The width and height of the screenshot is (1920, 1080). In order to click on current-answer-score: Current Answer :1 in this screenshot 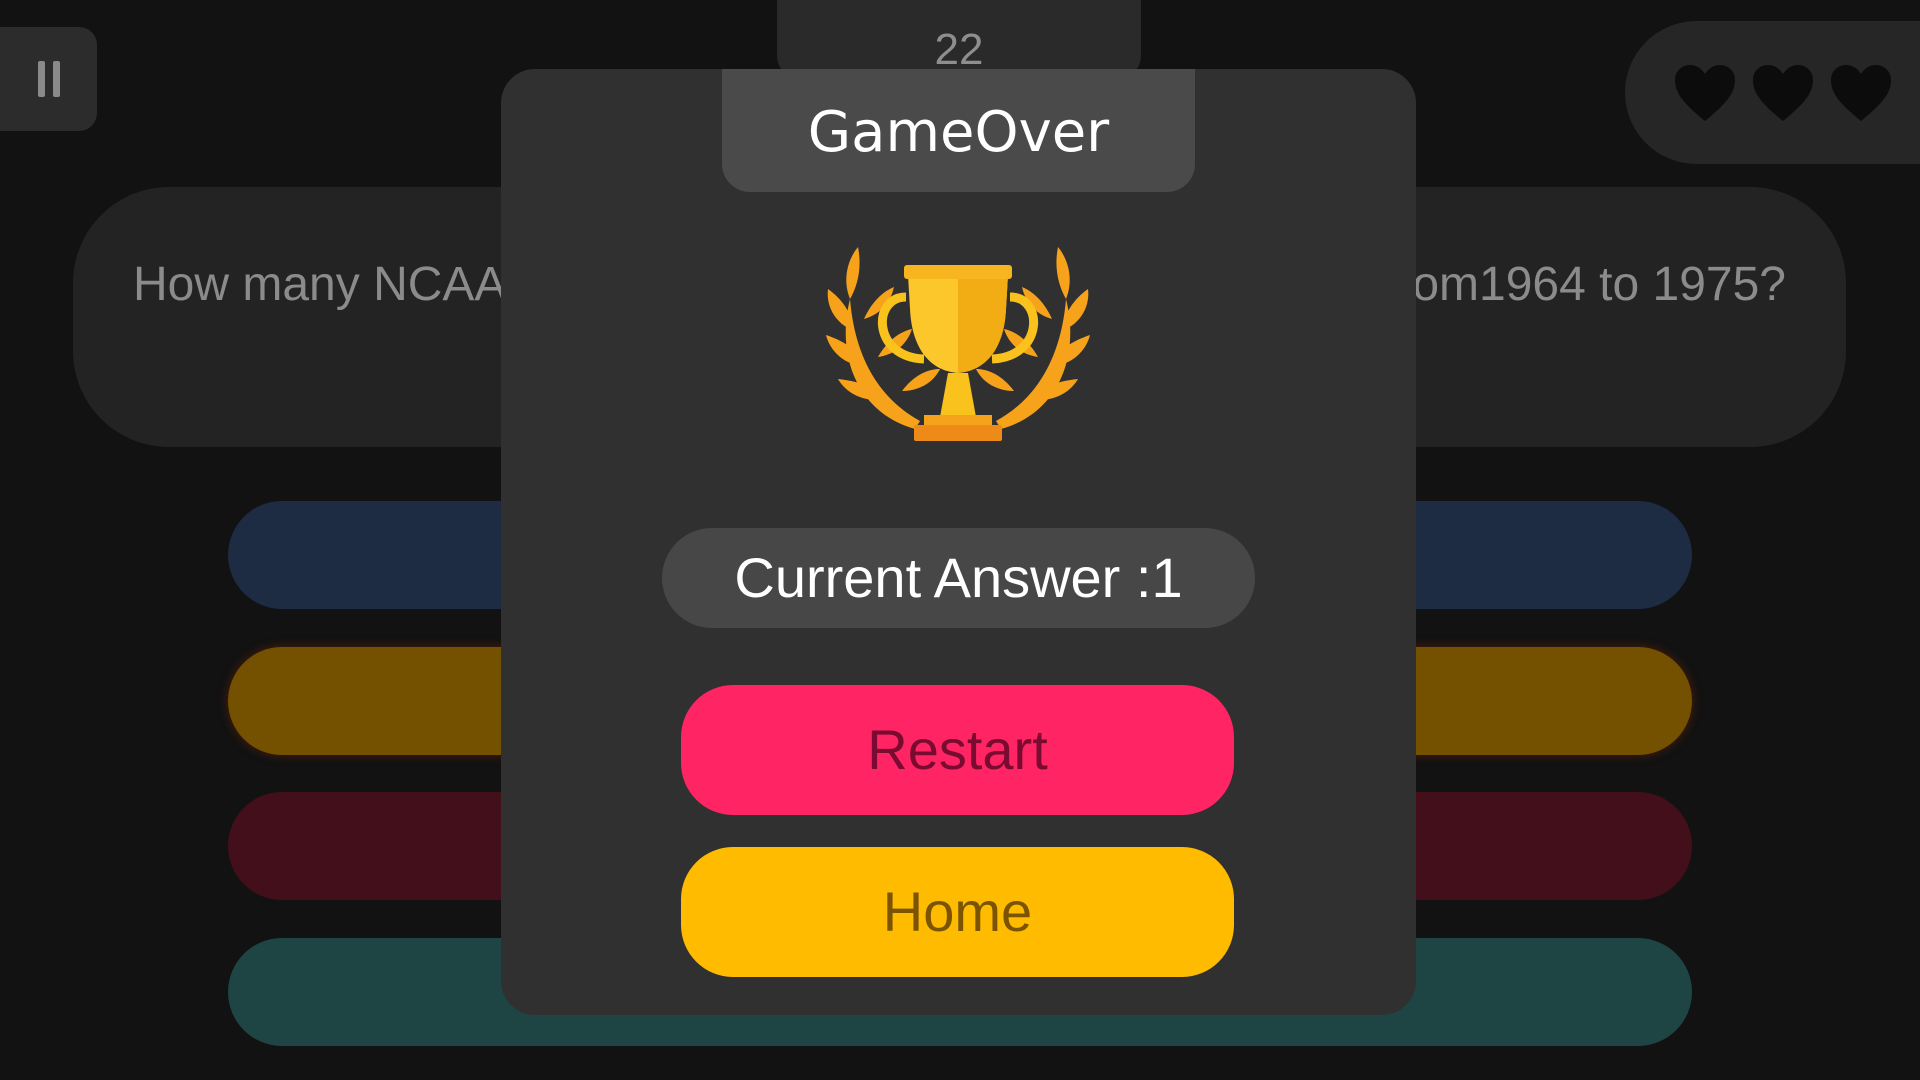, I will do `click(958, 578)`.